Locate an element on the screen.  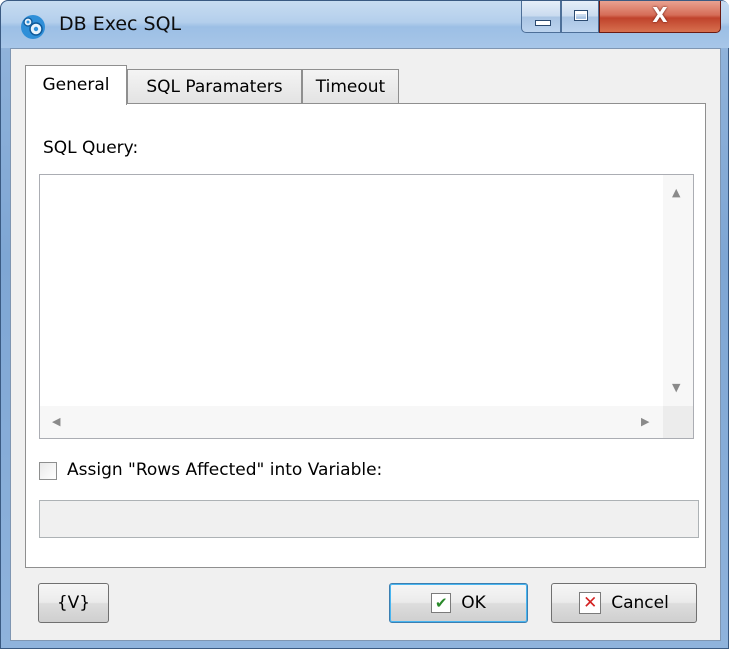
insert-variable-button: {V} is located at coordinates (73, 603).